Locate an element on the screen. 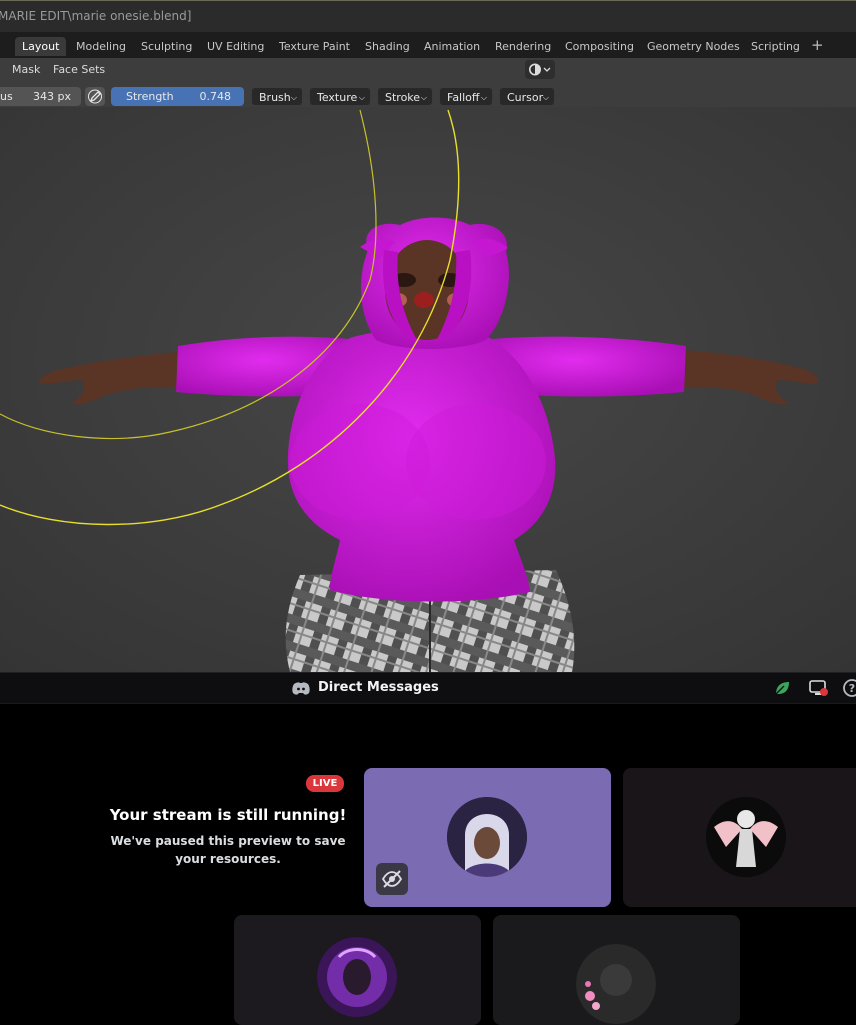 The width and height of the screenshot is (856, 1025). tab-uv-editing: UV Editing is located at coordinates (235, 46).